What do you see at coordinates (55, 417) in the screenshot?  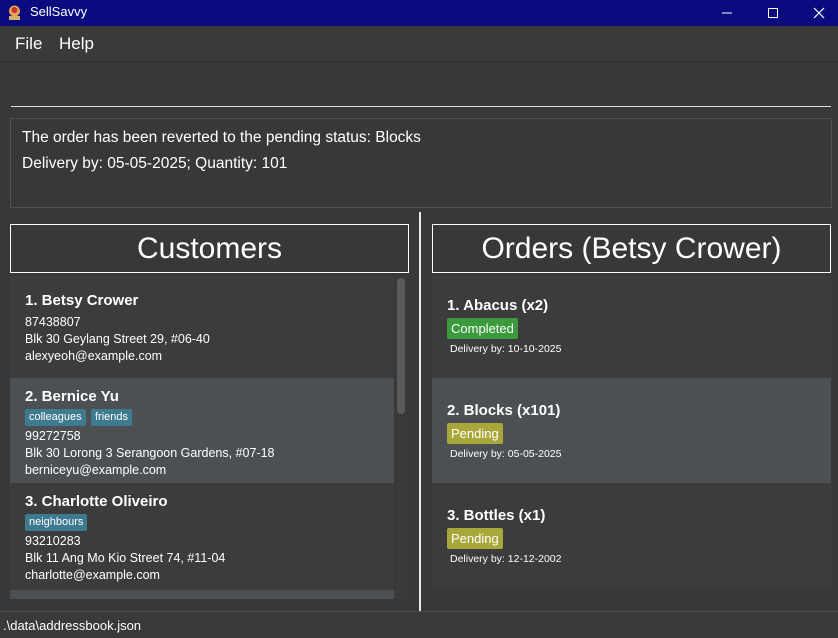 I see `tag-badge: colleagues` at bounding box center [55, 417].